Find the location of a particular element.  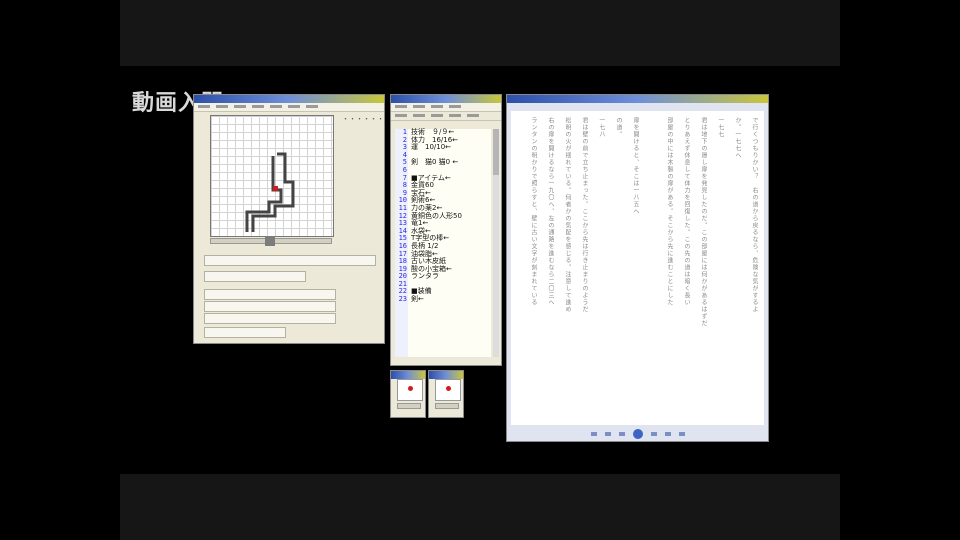

last-page-icon is located at coordinates (667, 433).